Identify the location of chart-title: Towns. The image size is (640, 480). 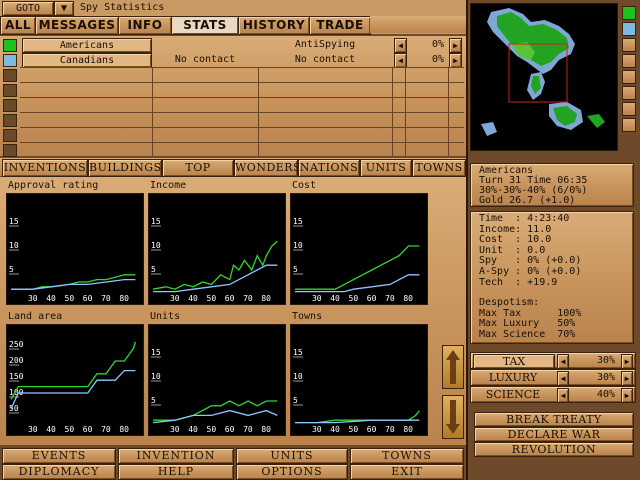
(307, 316).